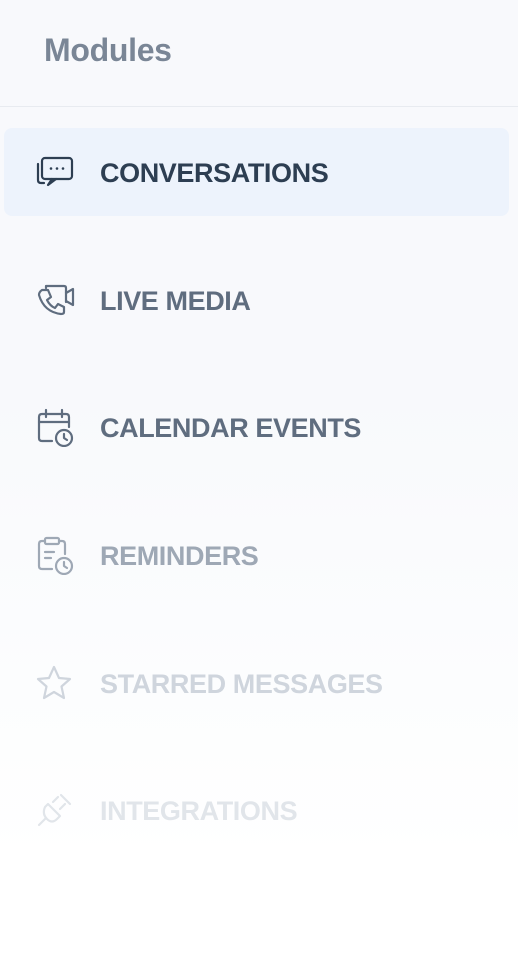 This screenshot has height=978, width=518. I want to click on nav-item-conversations: CONVERSATIONS, so click(256, 172).